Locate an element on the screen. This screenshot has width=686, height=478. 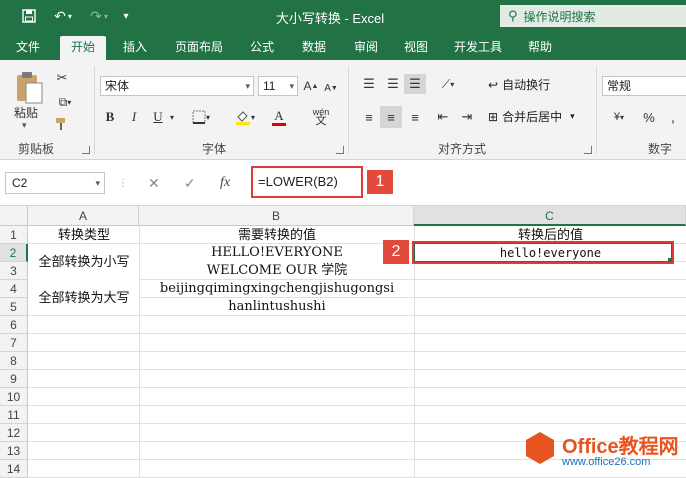
cell-b5: hanlintushushi is located at coordinates (277, 306).